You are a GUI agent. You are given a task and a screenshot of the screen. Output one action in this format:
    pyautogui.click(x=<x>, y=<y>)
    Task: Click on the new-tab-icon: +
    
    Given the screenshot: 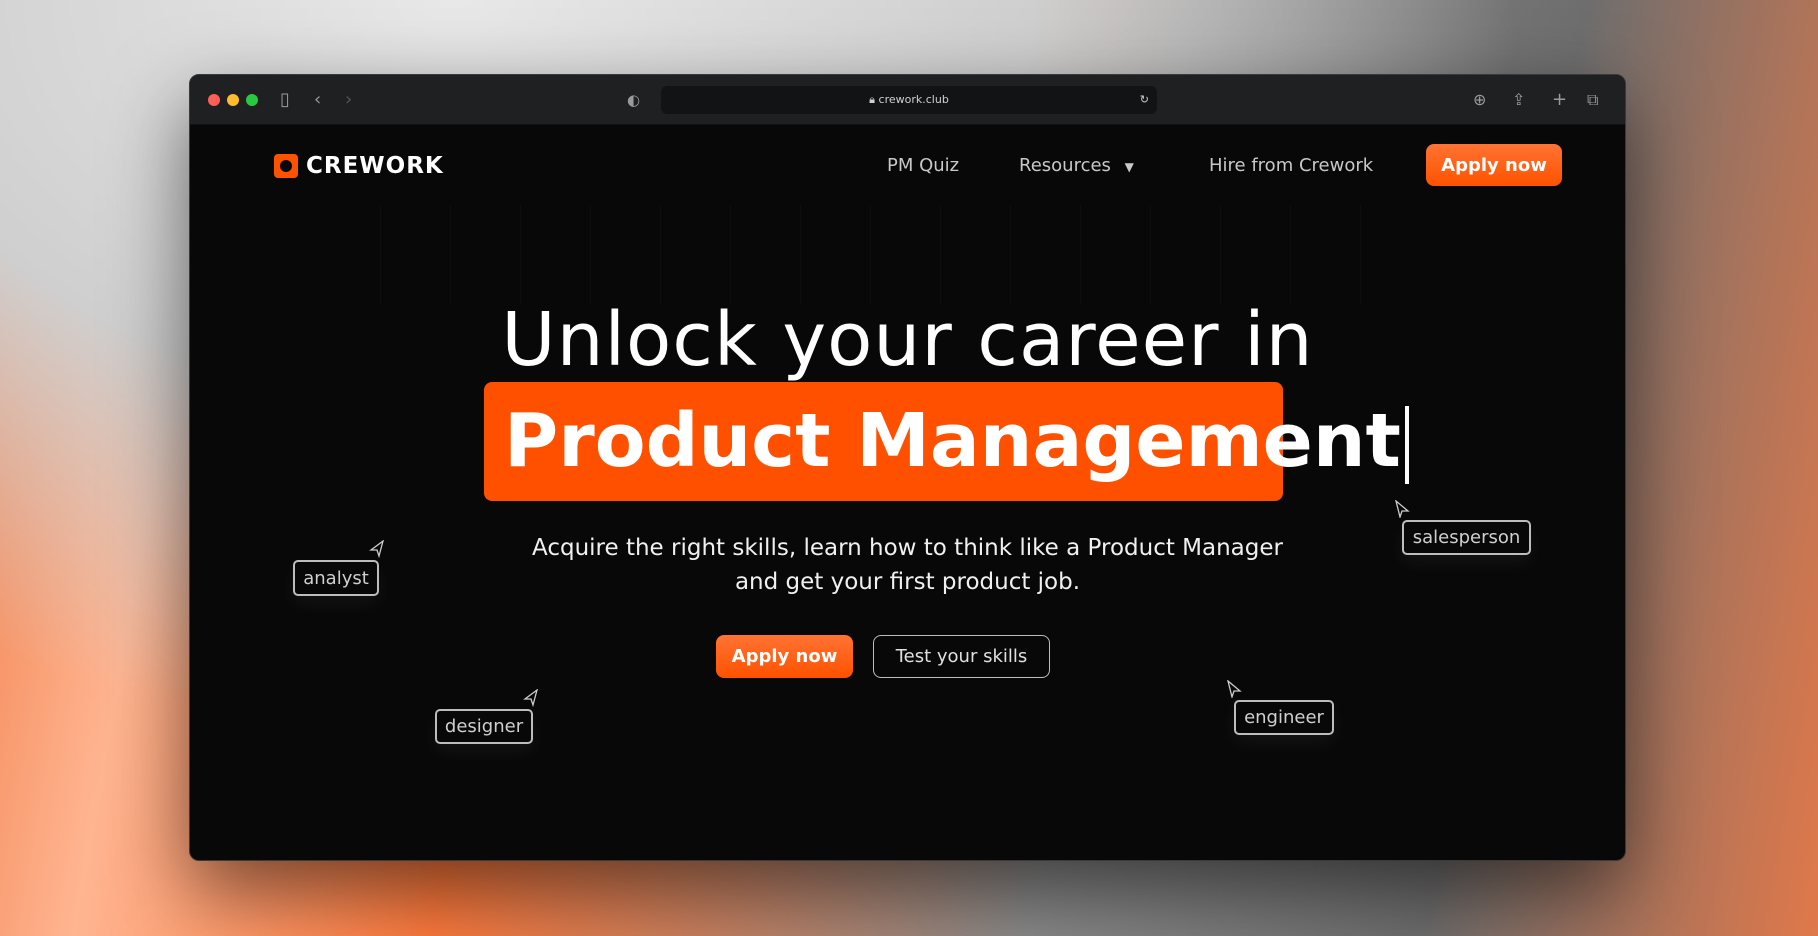 What is the action you would take?
    pyautogui.click(x=1559, y=100)
    